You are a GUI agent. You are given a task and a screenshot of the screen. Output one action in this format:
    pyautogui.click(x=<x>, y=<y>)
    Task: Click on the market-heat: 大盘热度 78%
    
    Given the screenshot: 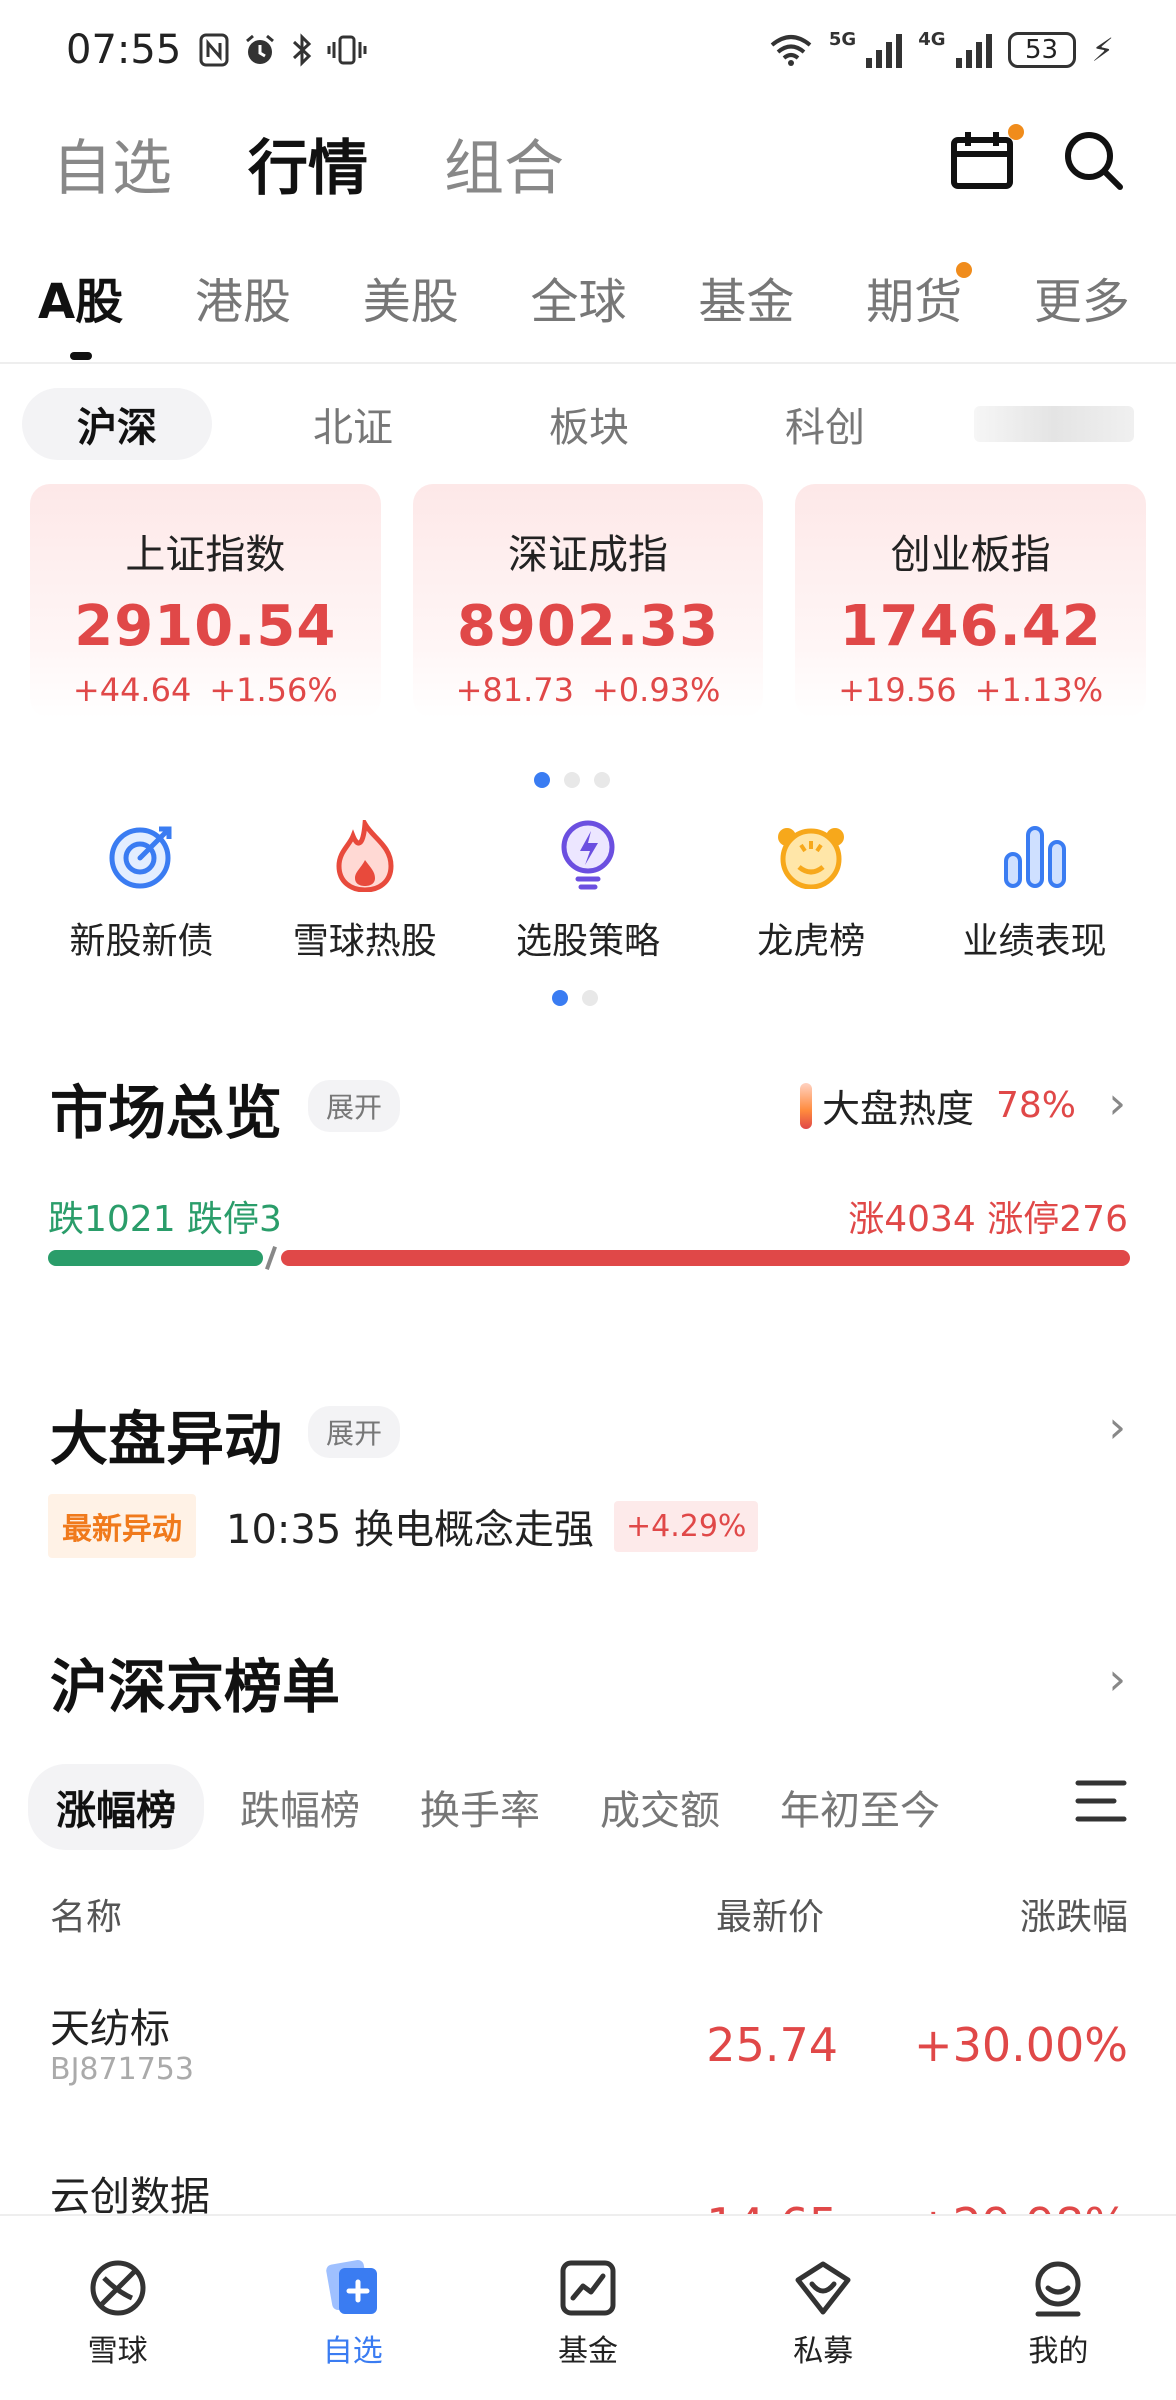 What is the action you would take?
    pyautogui.click(x=937, y=1105)
    